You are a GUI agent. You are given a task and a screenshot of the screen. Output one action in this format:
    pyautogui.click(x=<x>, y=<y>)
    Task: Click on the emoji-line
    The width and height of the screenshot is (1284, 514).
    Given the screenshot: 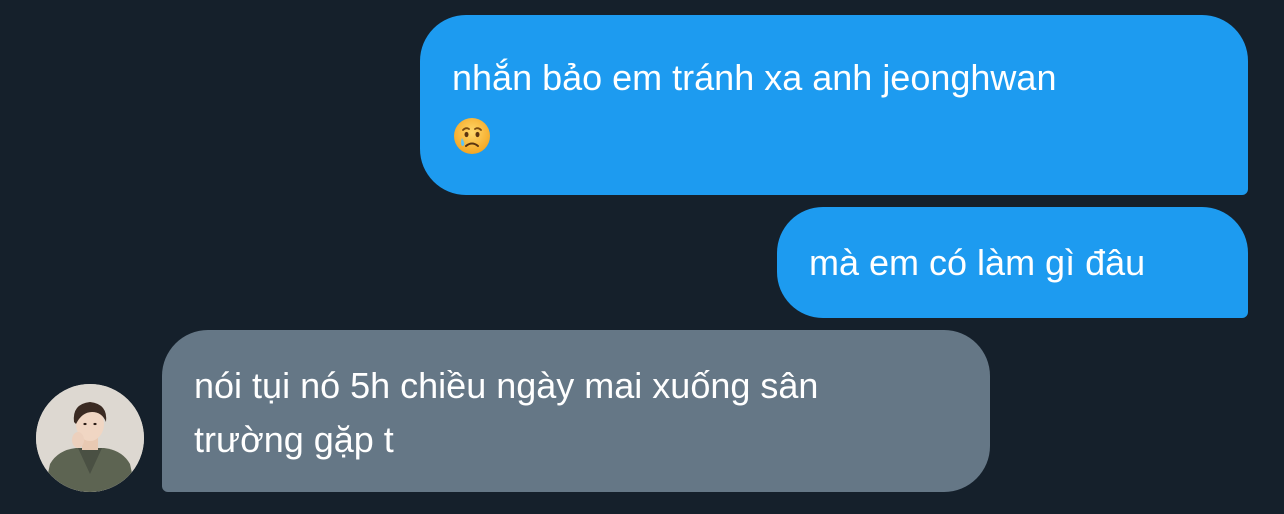 What is the action you would take?
    pyautogui.click(x=830, y=132)
    